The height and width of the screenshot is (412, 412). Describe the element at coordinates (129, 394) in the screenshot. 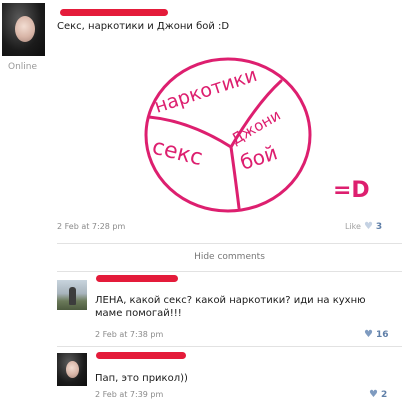

I see `comment-timestamp: 2 Feb at 7:39 pm` at that location.